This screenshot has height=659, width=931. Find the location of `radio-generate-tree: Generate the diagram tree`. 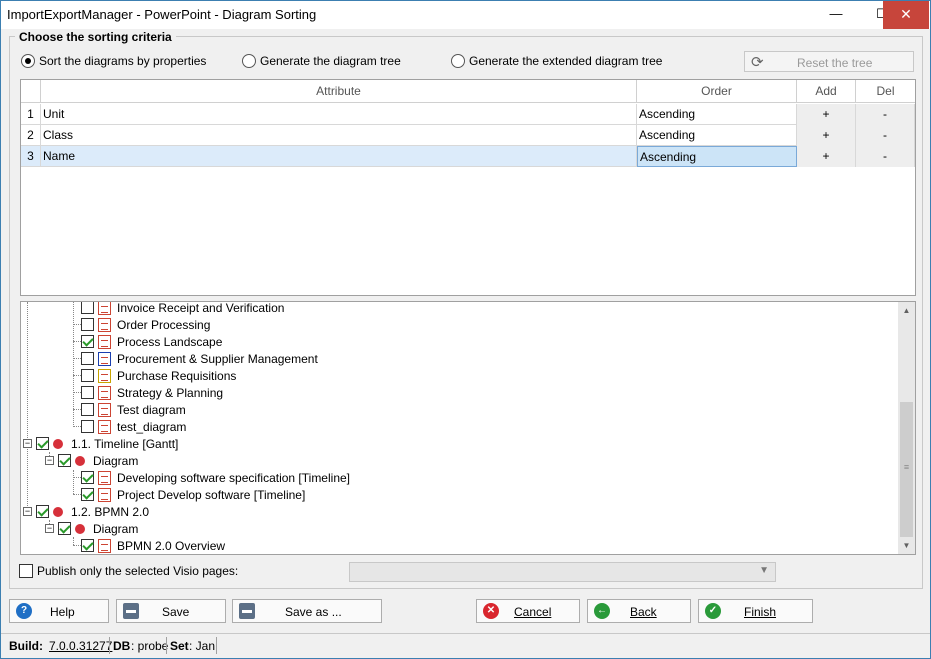

radio-generate-tree: Generate the diagram tree is located at coordinates (321, 61).